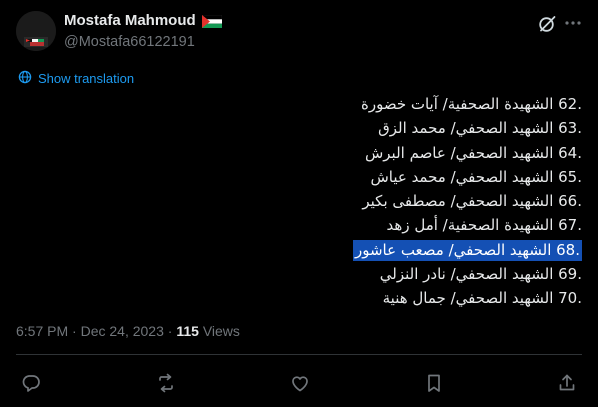 This screenshot has width=598, height=407. What do you see at coordinates (547, 24) in the screenshot?
I see `grok-button` at bounding box center [547, 24].